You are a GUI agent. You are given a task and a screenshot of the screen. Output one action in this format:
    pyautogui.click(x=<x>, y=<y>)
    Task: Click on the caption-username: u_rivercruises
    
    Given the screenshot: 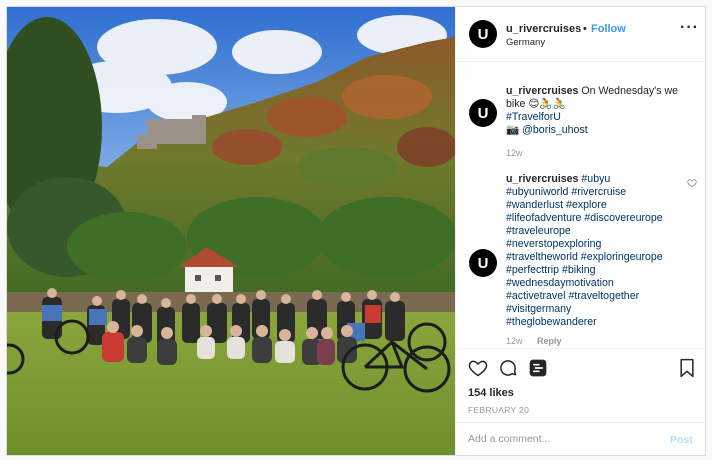 What is the action you would take?
    pyautogui.click(x=542, y=91)
    